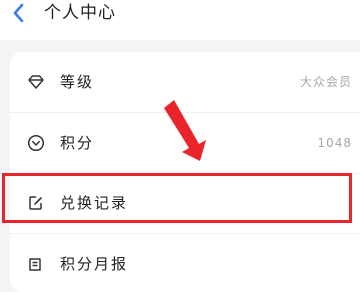  What do you see at coordinates (80, 13) in the screenshot?
I see `page-title: 个人中心` at bounding box center [80, 13].